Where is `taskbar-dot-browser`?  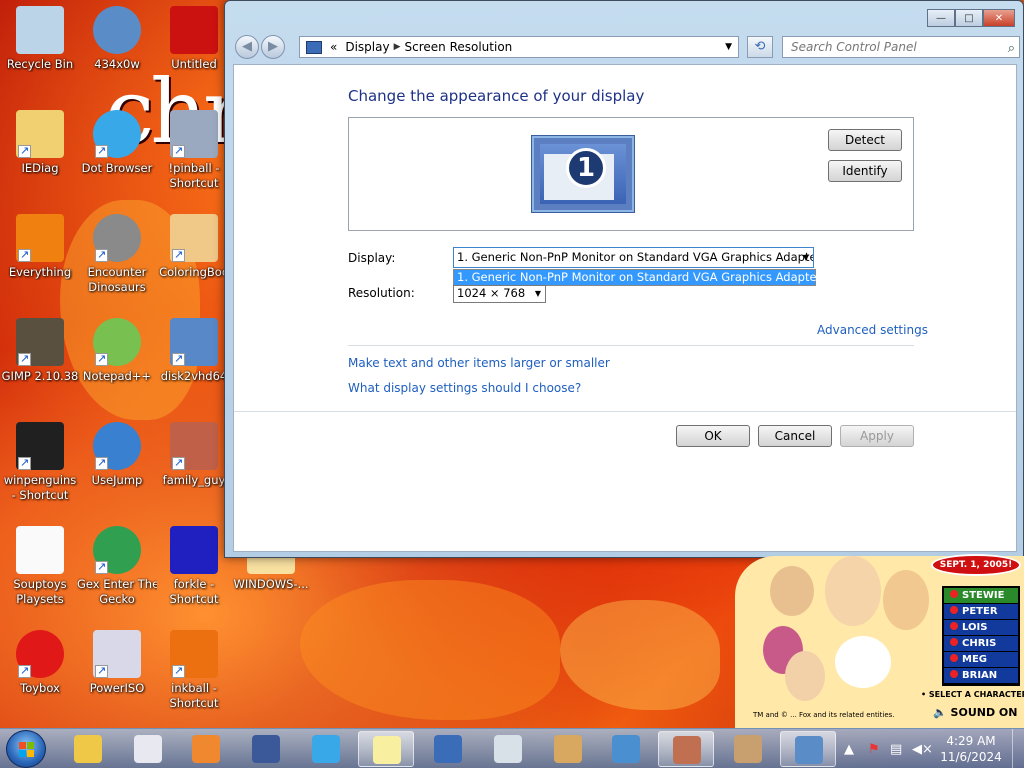
taskbar-dot-browser is located at coordinates (326, 749).